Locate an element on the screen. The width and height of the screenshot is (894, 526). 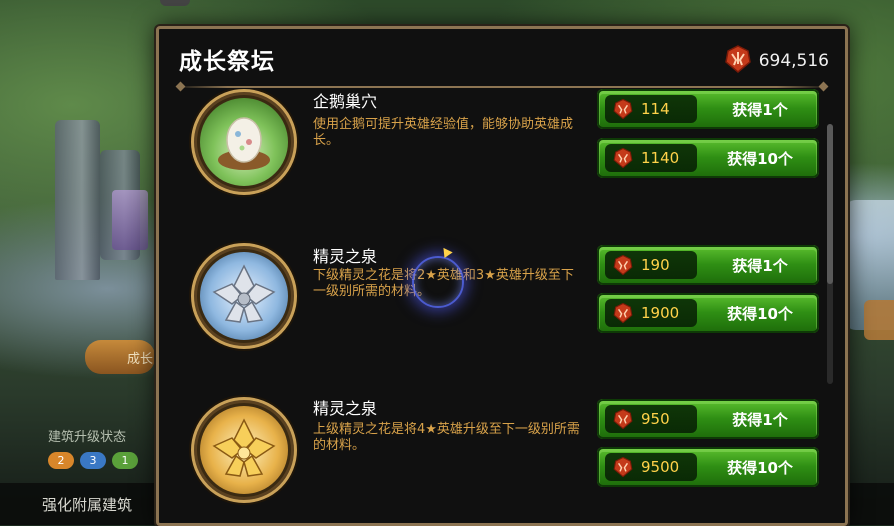
building-upgrade-status-label: 建筑升级状态 is located at coordinates (87, 437).